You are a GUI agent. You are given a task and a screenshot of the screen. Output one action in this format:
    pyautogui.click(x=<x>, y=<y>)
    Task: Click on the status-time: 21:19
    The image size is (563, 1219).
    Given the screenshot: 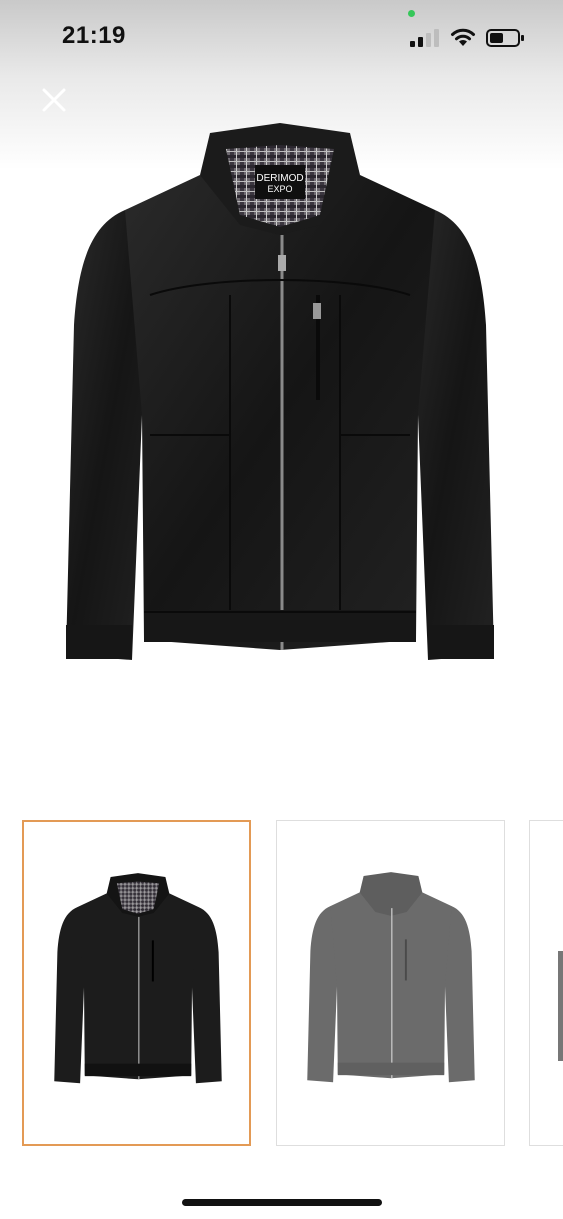 What is the action you would take?
    pyautogui.click(x=94, y=35)
    